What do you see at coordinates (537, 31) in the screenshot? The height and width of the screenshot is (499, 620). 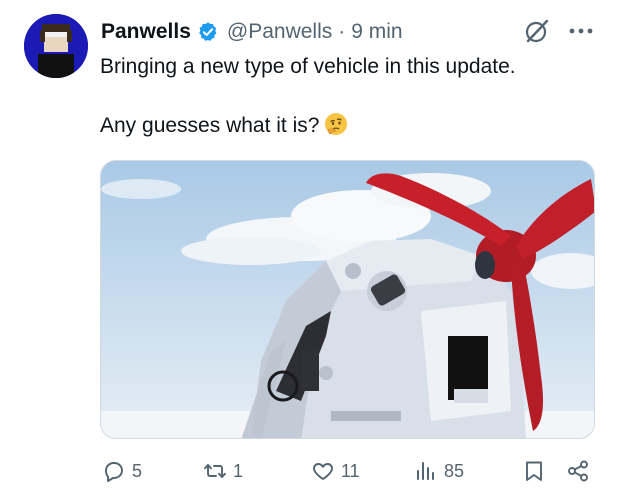 I see `grok-icon` at bounding box center [537, 31].